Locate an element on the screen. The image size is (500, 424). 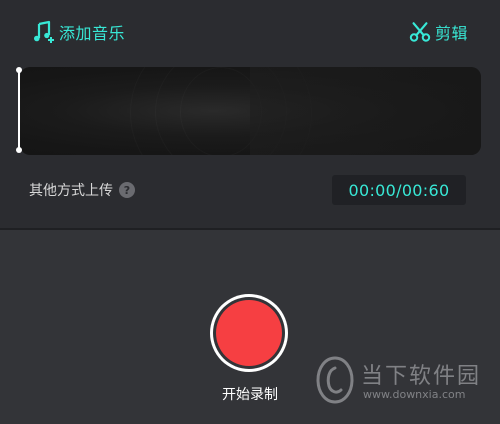
timer-text: 00:00/00:60 is located at coordinates (399, 190).